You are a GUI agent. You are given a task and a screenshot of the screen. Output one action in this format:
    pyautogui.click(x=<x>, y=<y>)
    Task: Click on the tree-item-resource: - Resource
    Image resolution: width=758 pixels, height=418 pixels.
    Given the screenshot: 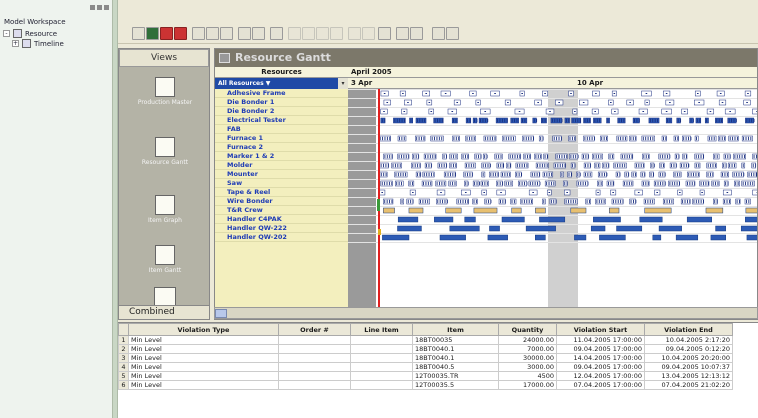 What is the action you would take?
    pyautogui.click(x=30, y=33)
    